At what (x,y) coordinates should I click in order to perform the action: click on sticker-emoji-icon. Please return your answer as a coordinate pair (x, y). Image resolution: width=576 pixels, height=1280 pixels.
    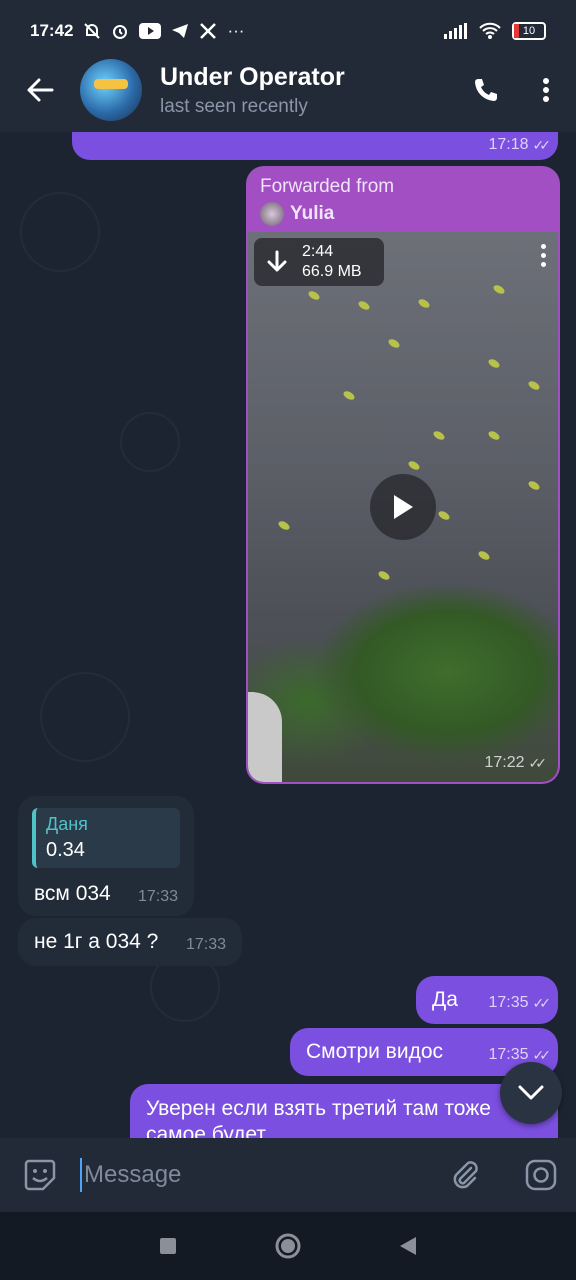
    Looking at the image, I should click on (40, 1175).